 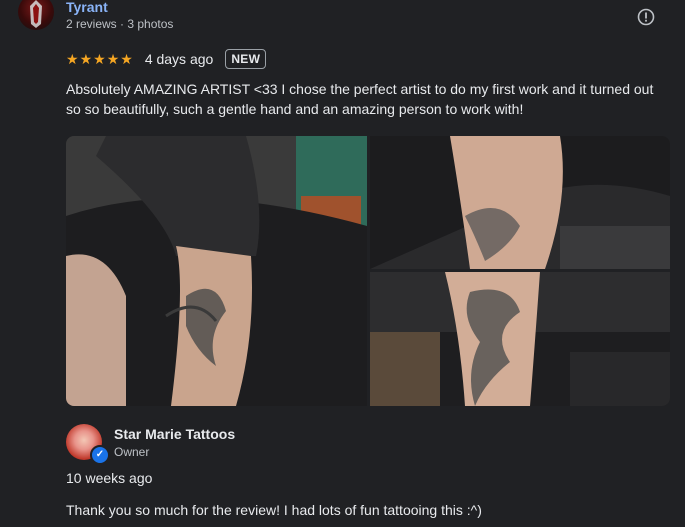 I want to click on star-rating: ★ ★ ★ ★ ★, so click(x=99, y=59).